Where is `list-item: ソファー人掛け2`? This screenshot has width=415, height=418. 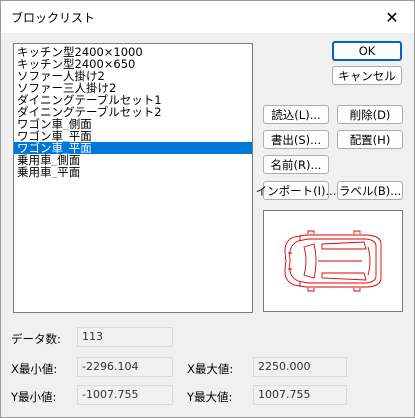 list-item: ソファー人掛け2 is located at coordinates (133, 76).